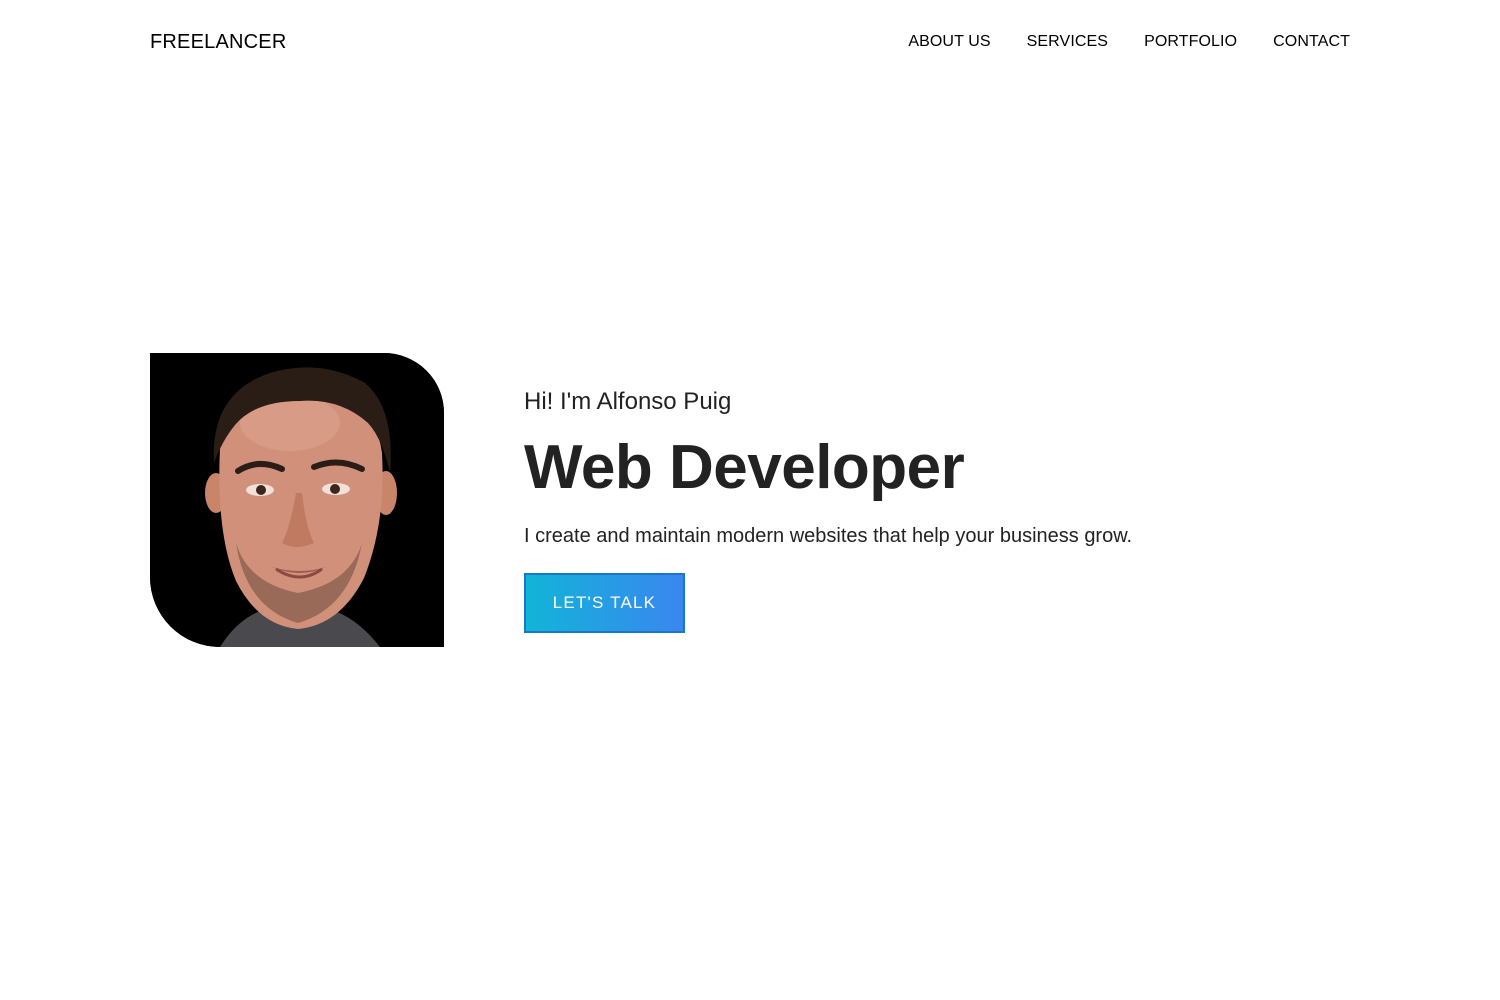 Image resolution: width=1500 pixels, height=1000 pixels. Describe the element at coordinates (744, 467) in the screenshot. I see `hero-title: Web Developer` at that location.